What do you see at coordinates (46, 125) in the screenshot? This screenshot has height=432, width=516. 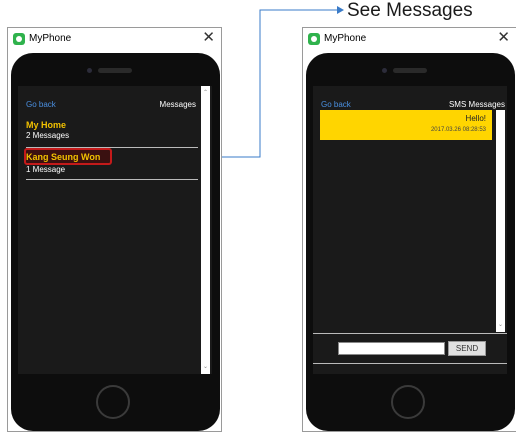 I see `conversation-name: My Home` at bounding box center [46, 125].